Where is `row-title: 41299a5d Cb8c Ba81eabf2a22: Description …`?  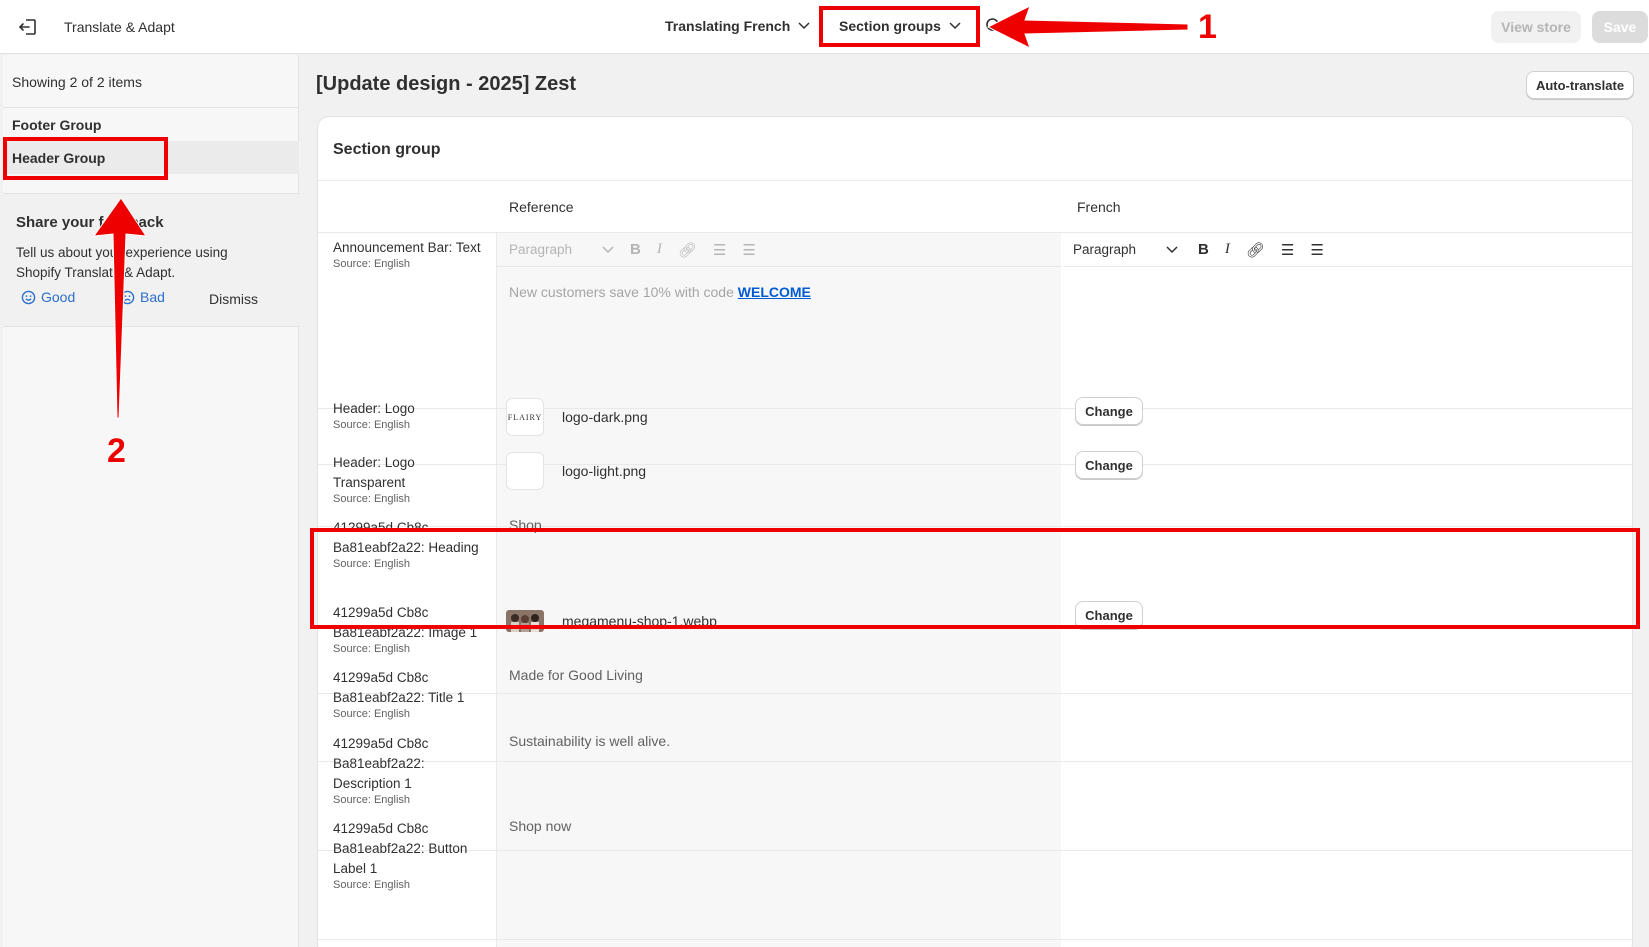
row-title: 41299a5d Cb8c Ba81eabf2a22: Description … is located at coordinates (381, 763).